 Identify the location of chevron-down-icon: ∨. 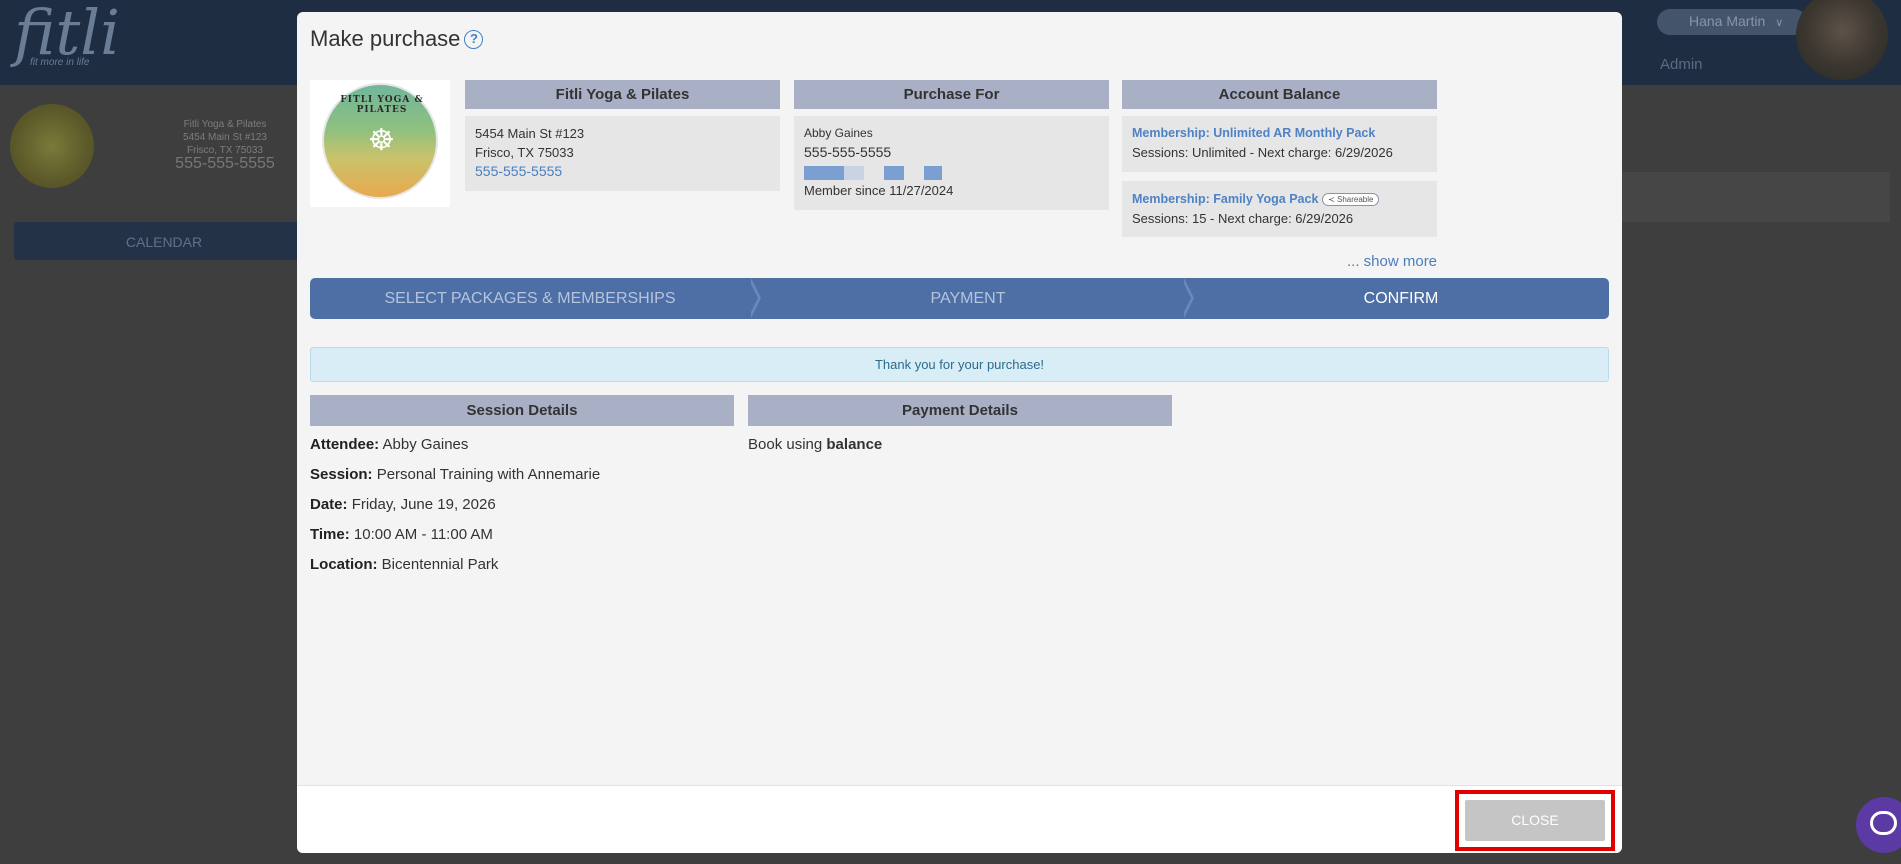
(1779, 23).